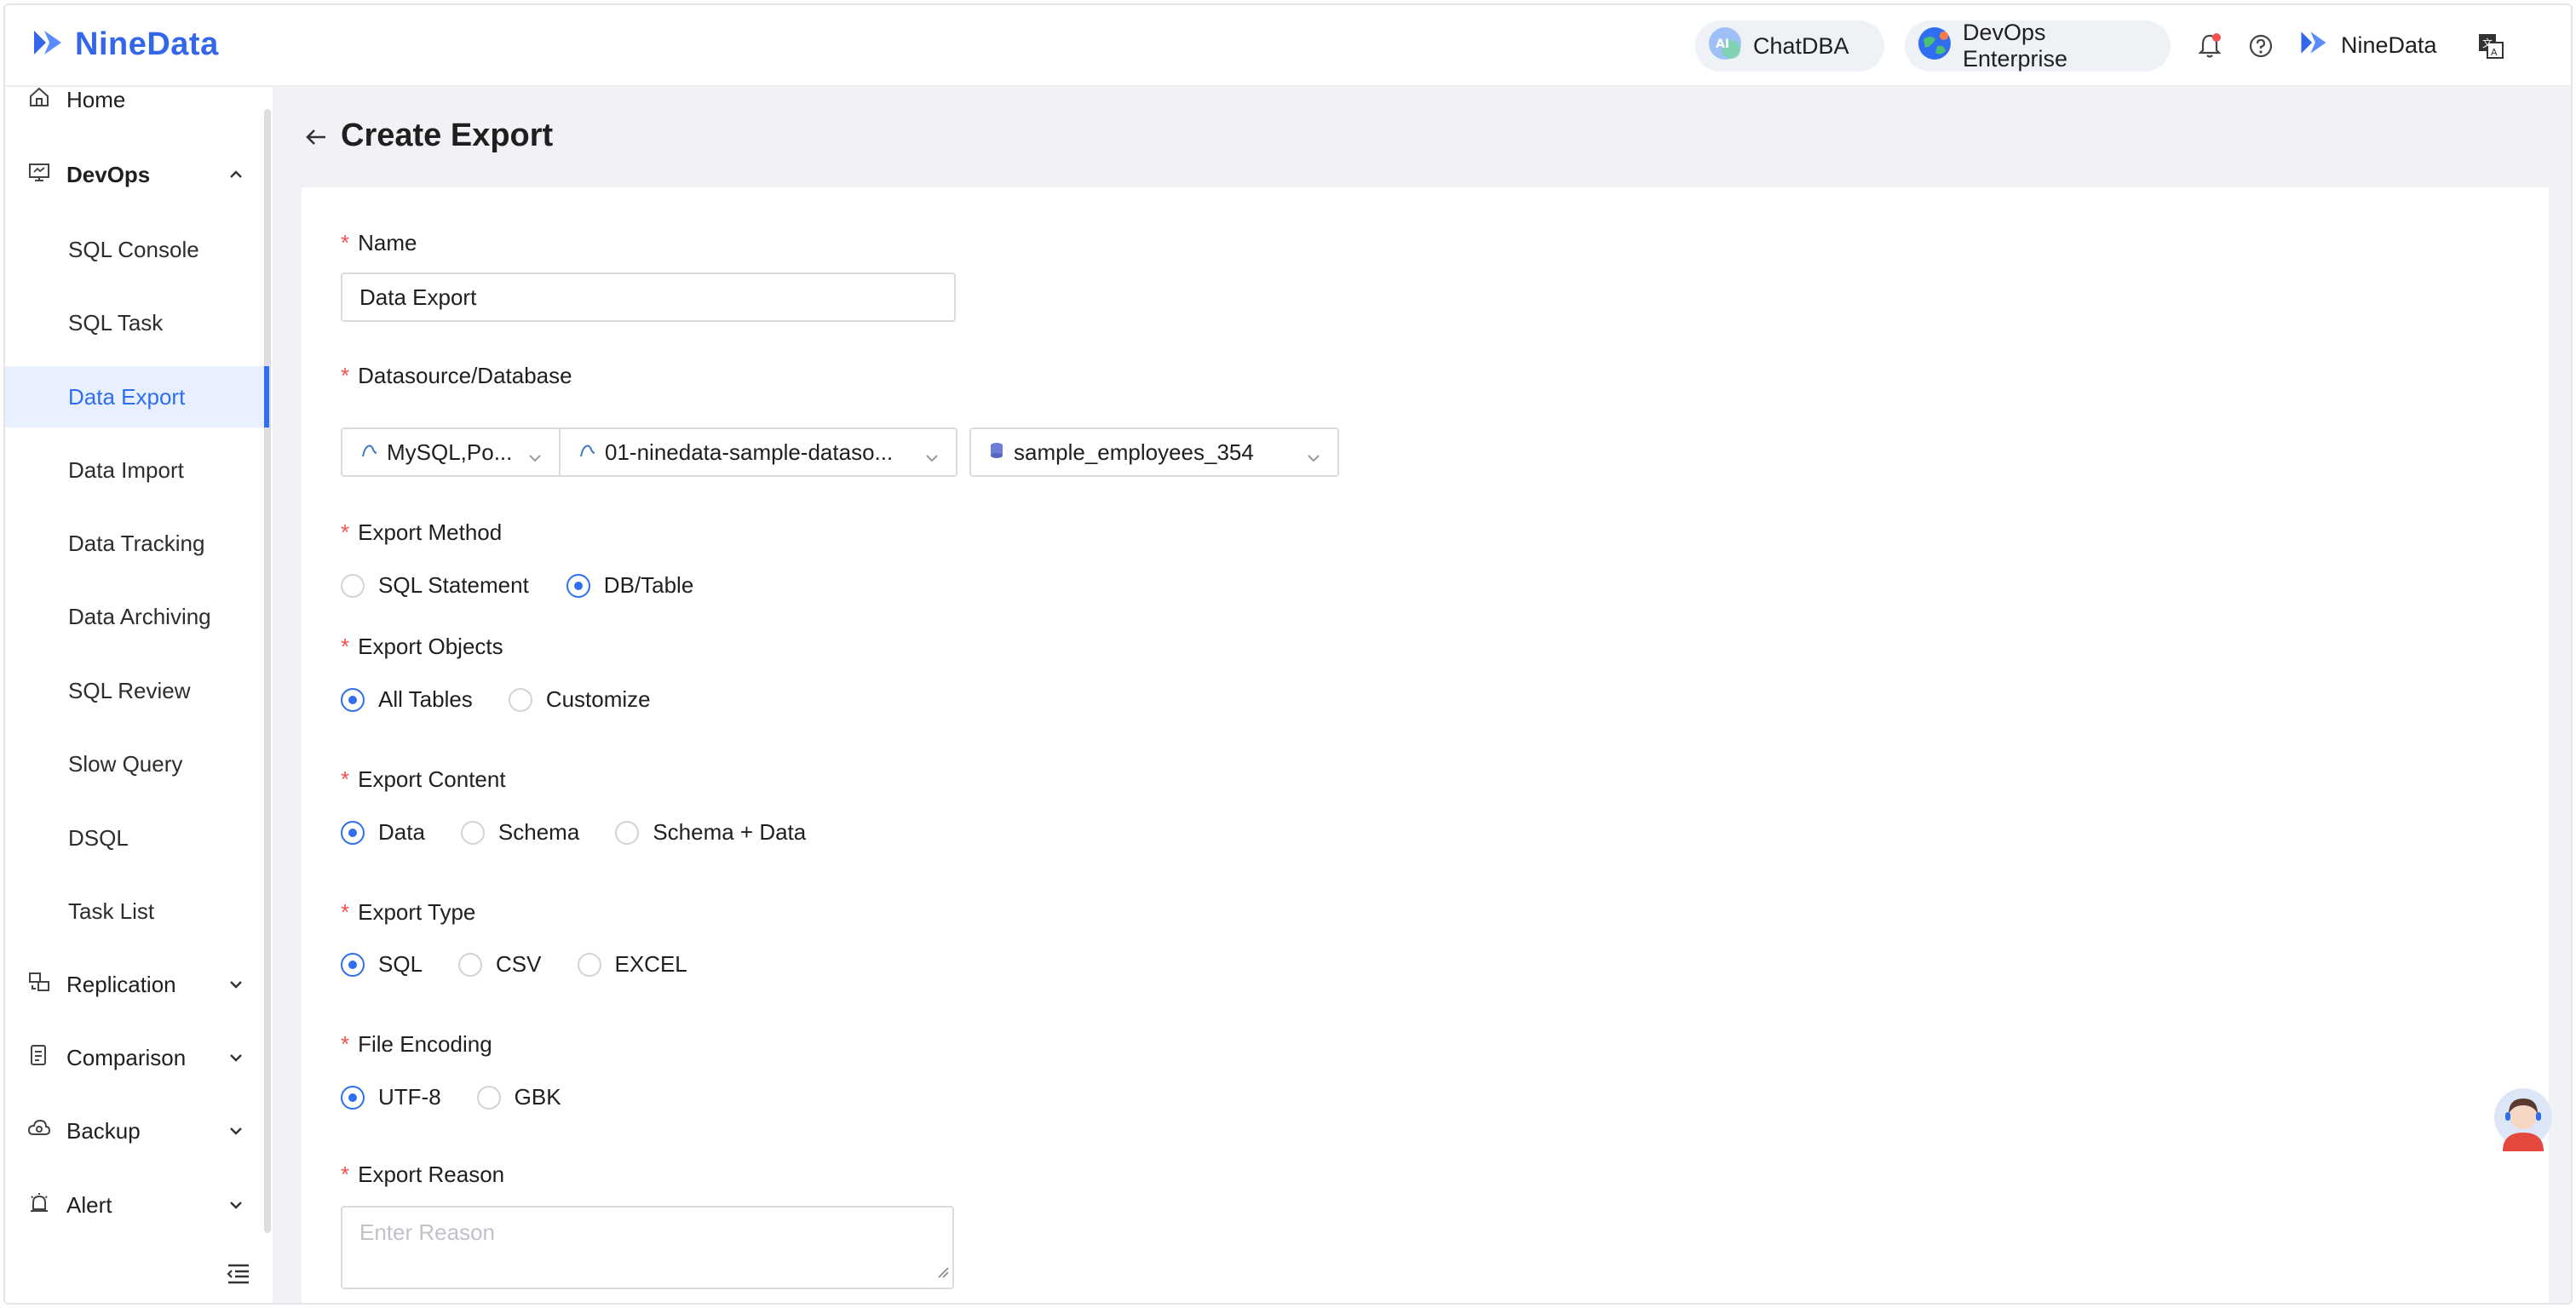 This screenshot has height=1308, width=2576. I want to click on sidebar-item-data-import: Data Import, so click(134, 470).